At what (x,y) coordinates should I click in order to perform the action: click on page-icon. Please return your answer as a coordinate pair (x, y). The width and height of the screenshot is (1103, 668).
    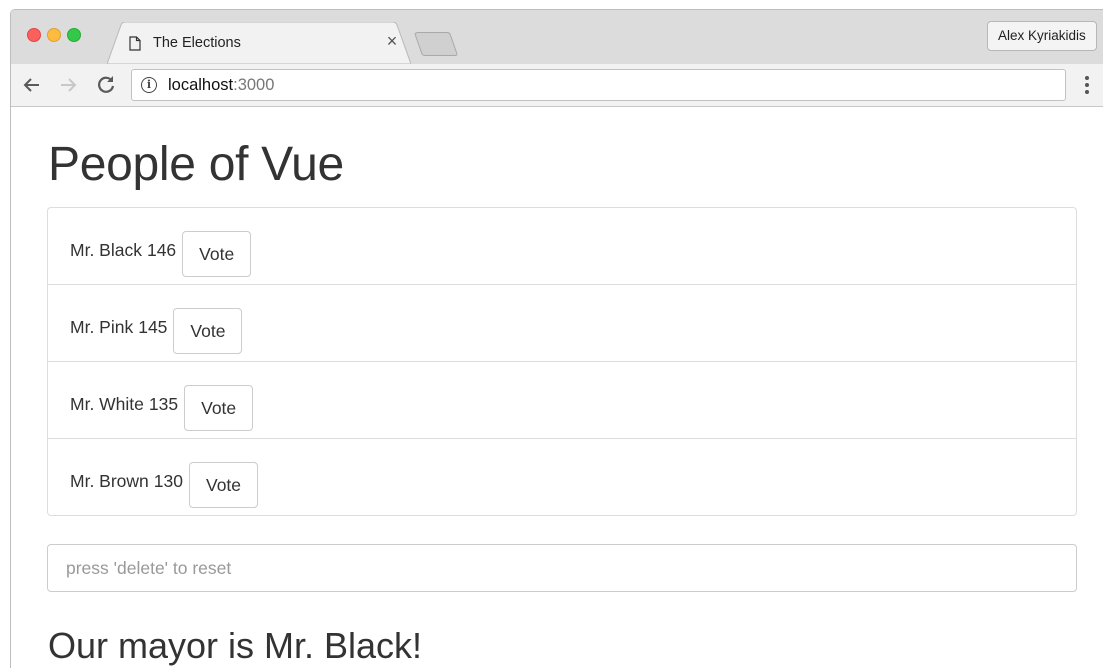
    Looking at the image, I should click on (135, 43).